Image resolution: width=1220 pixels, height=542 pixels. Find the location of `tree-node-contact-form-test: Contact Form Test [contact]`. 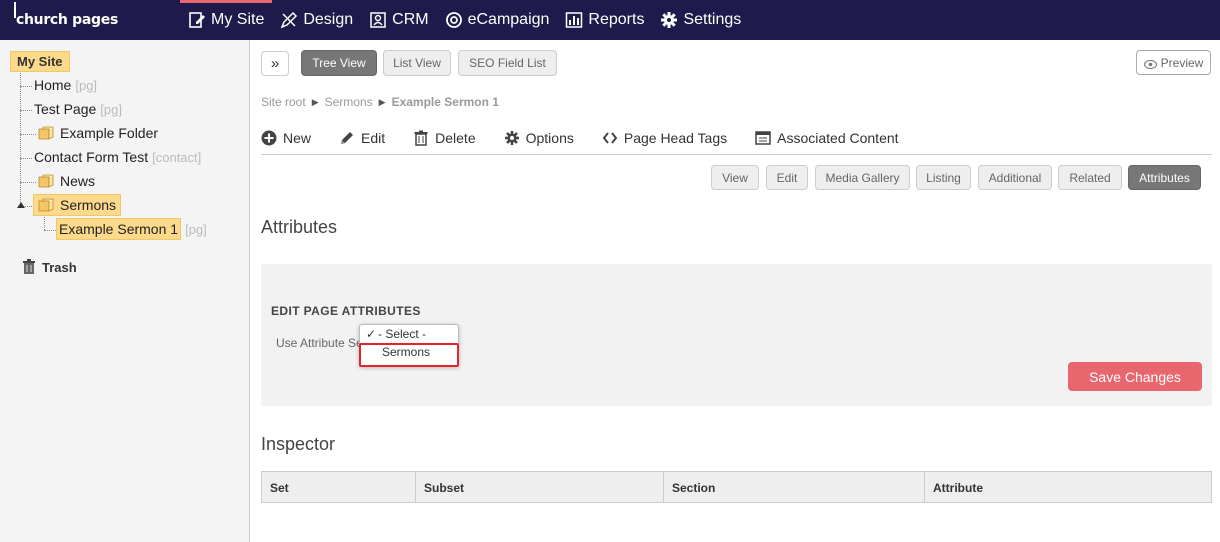

tree-node-contact-form-test: Contact Form Test [contact] is located at coordinates (117, 157).